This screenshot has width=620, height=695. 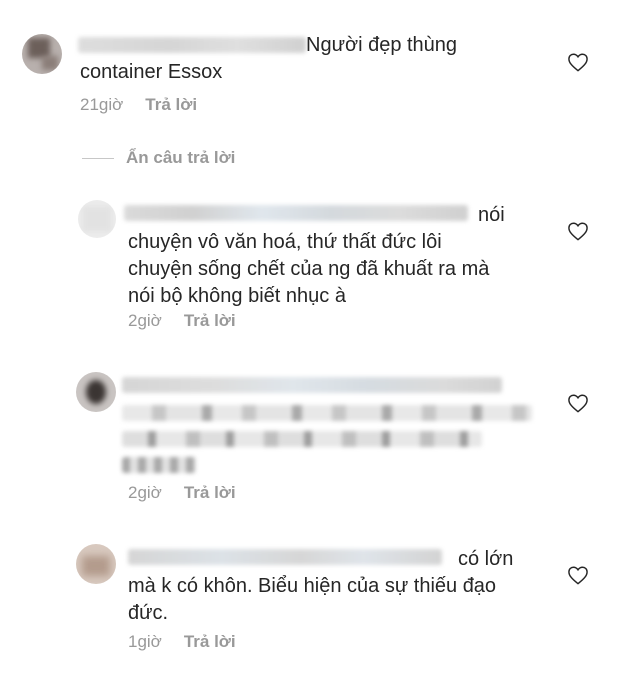 What do you see at coordinates (285, 557) in the screenshot?
I see `blurred-username` at bounding box center [285, 557].